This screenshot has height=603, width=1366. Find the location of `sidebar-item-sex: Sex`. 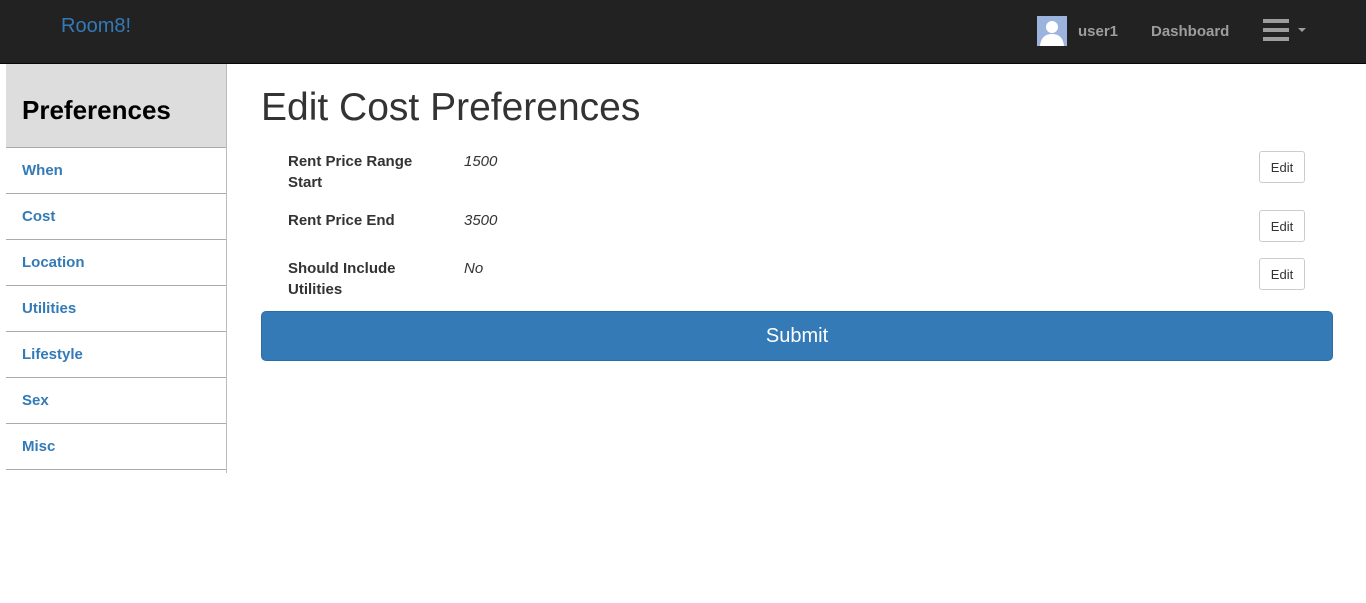

sidebar-item-sex: Sex is located at coordinates (116, 401).